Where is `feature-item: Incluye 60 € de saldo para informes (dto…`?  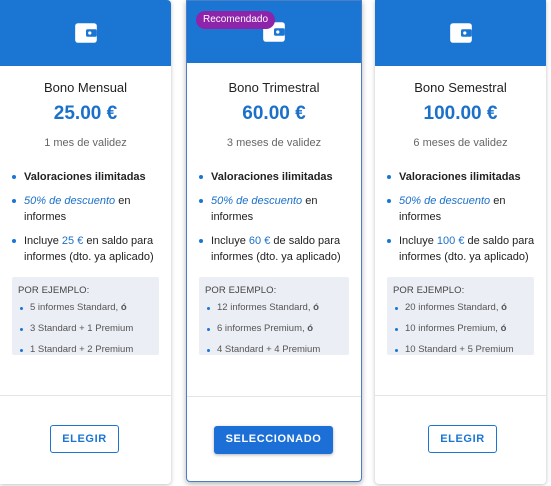
feature-item: Incluye 60 € de saldo para informes (dto… is located at coordinates (274, 249).